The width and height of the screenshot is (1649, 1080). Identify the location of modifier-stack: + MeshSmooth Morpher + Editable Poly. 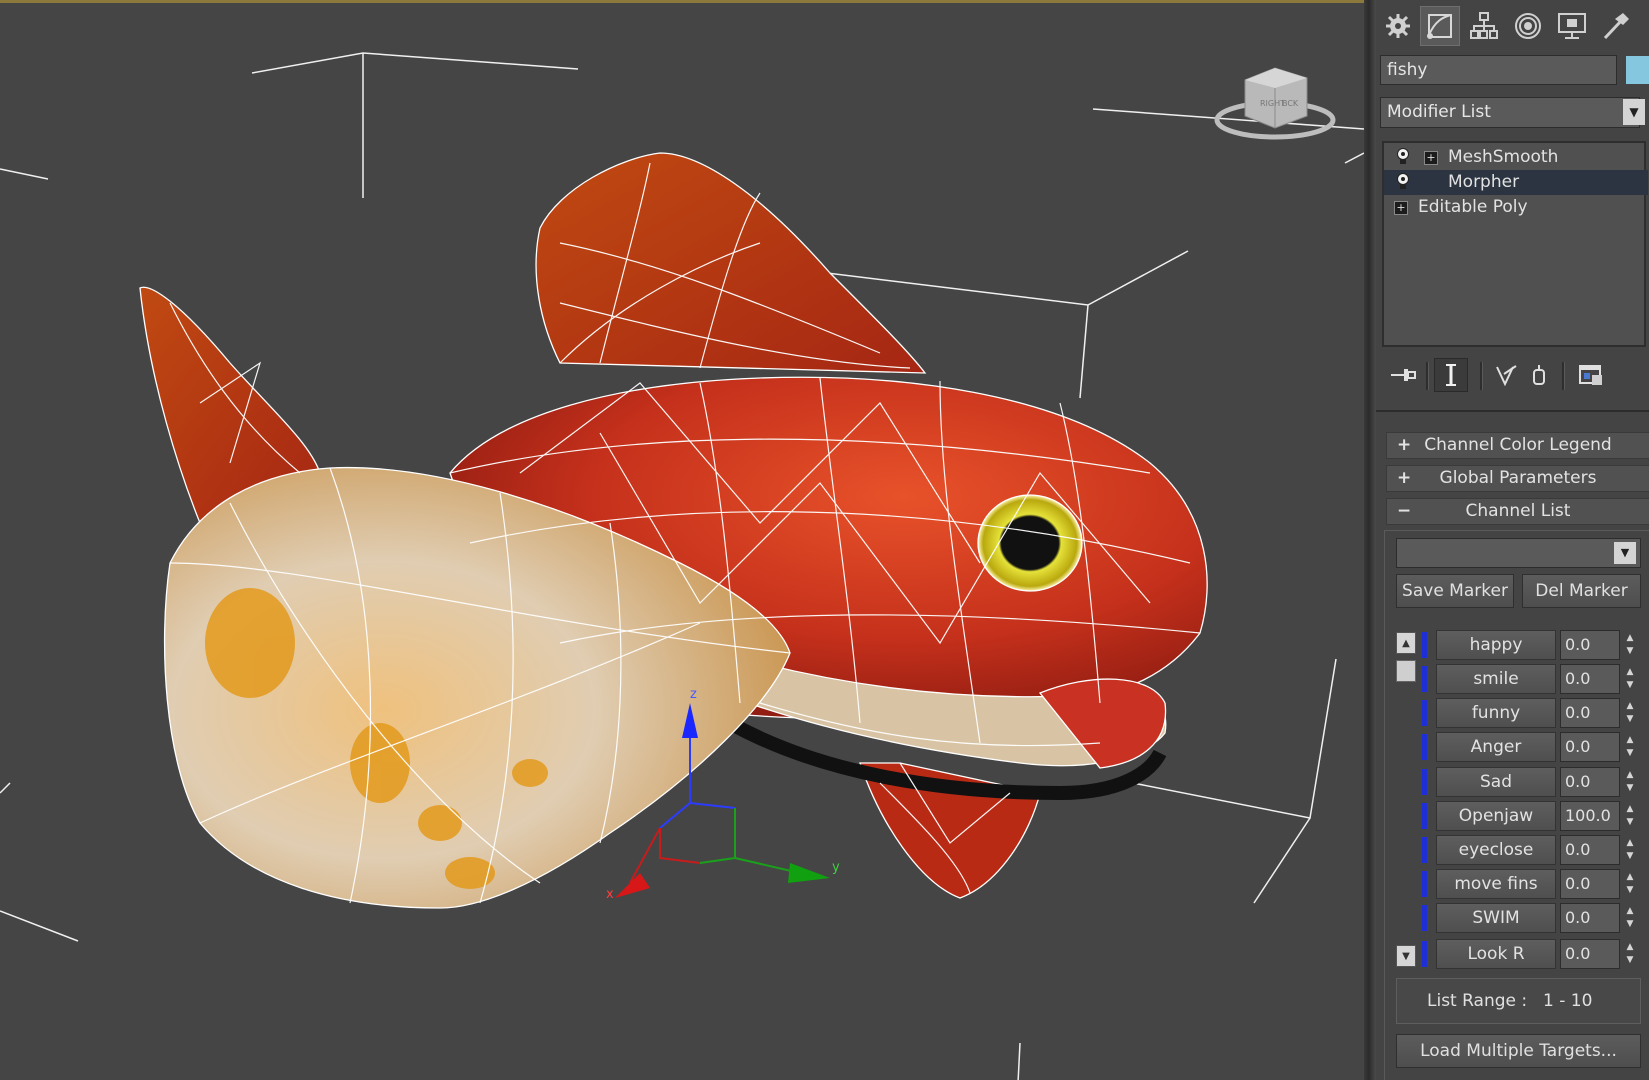
(1515, 244).